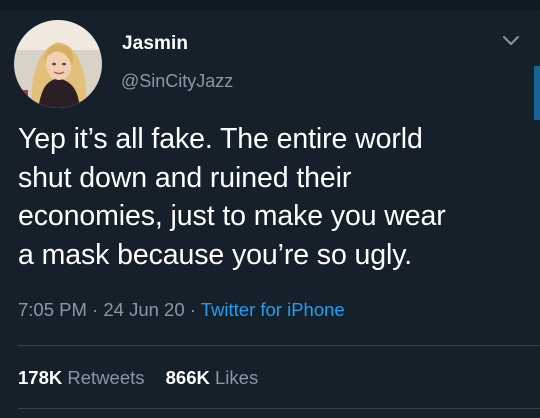 The image size is (540, 418). I want to click on tweet-text-line: a mask because you’re so ugly., so click(215, 254).